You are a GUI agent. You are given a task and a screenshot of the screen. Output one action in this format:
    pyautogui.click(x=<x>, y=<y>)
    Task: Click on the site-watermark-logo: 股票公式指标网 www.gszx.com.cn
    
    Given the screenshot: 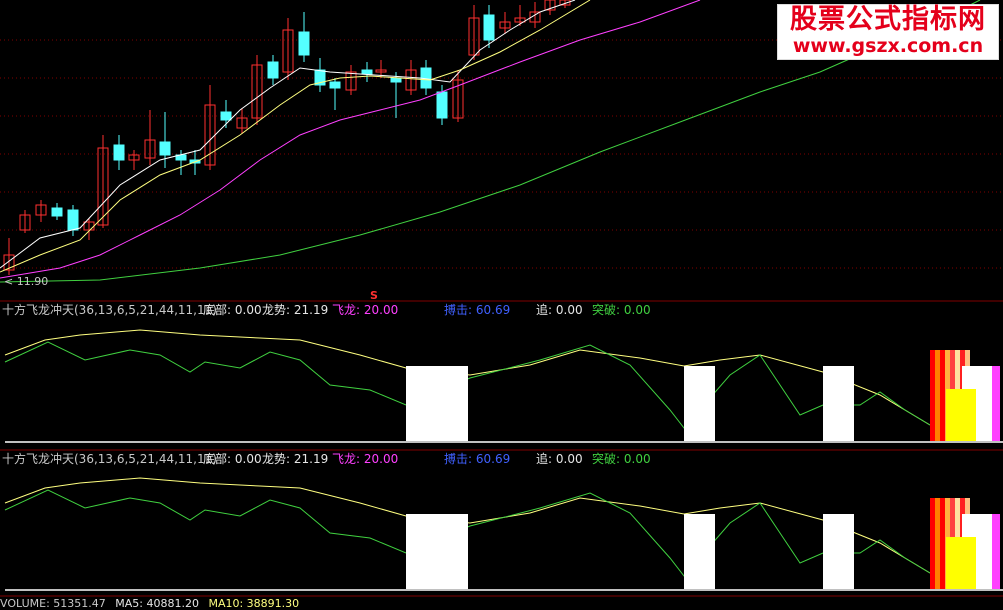 What is the action you would take?
    pyautogui.click(x=888, y=32)
    